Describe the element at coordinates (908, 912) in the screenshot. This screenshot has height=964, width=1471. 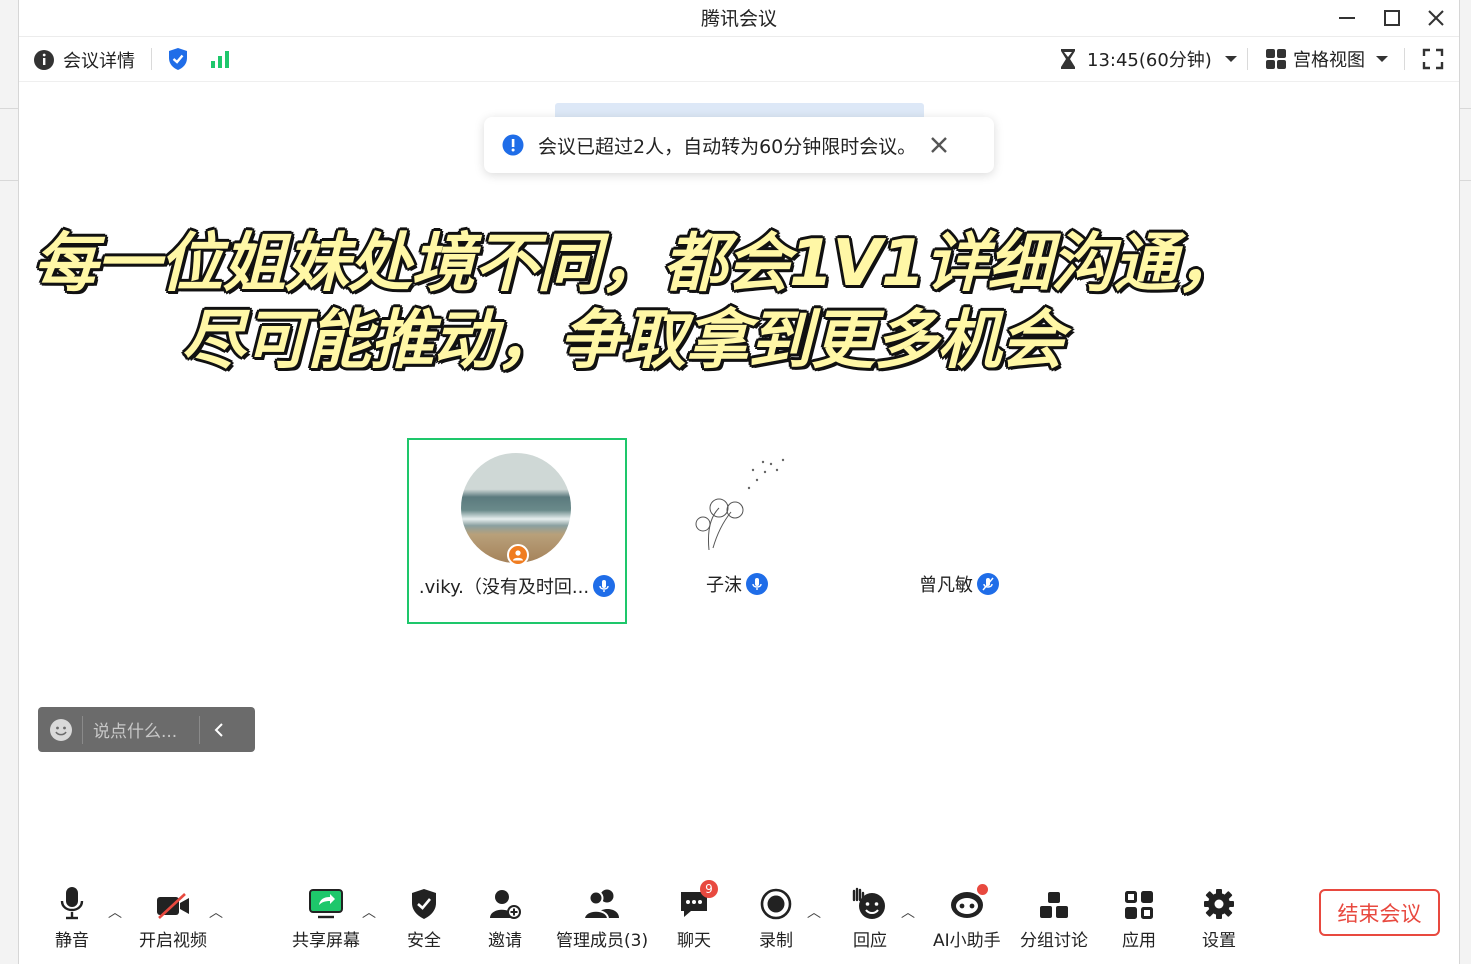
I see `reactions-options-caret: ︿` at that location.